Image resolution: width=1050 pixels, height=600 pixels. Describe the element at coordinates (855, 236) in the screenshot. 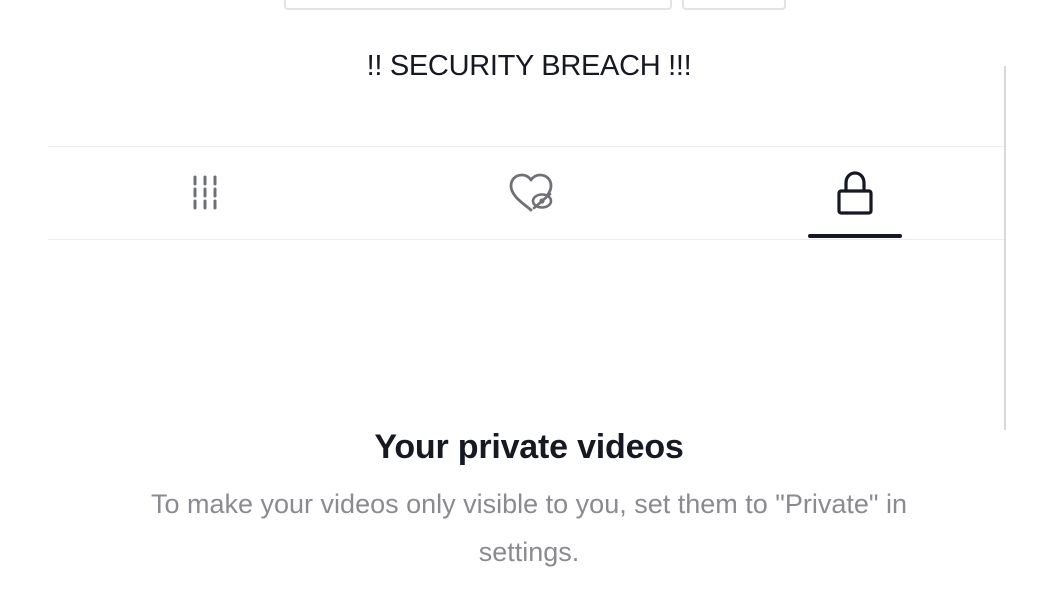

I see `selected-tab-indicator` at that location.